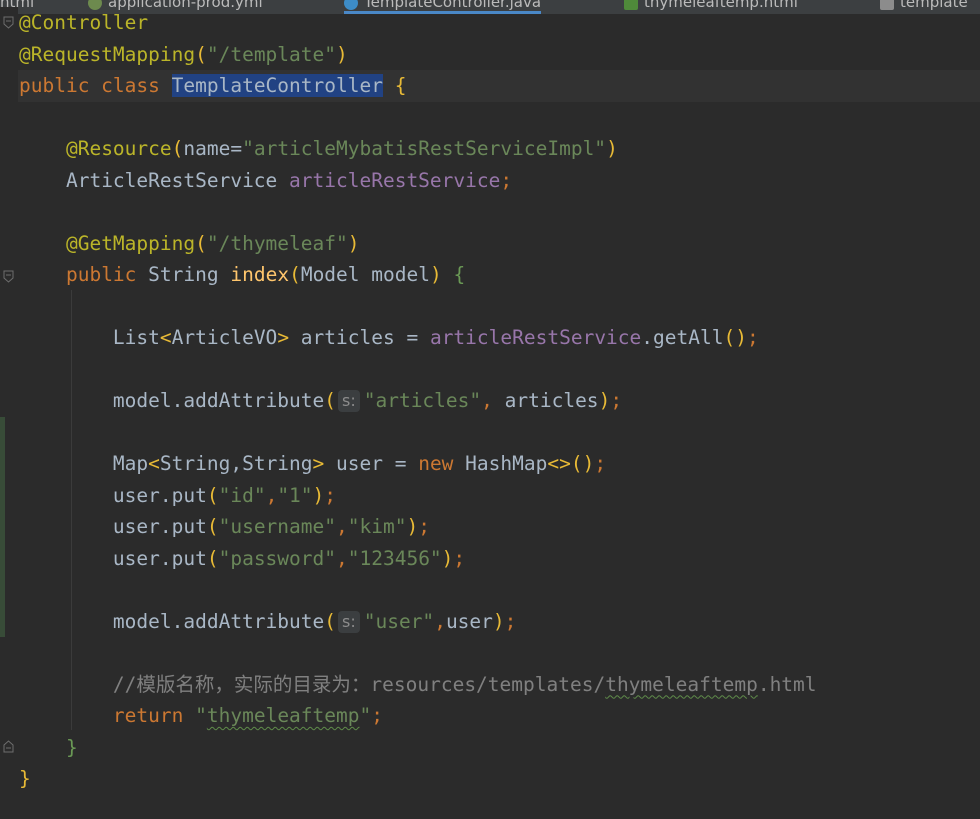 The width and height of the screenshot is (980, 819). I want to click on code-line-2: @RequestMapping("/template"), so click(183, 54).